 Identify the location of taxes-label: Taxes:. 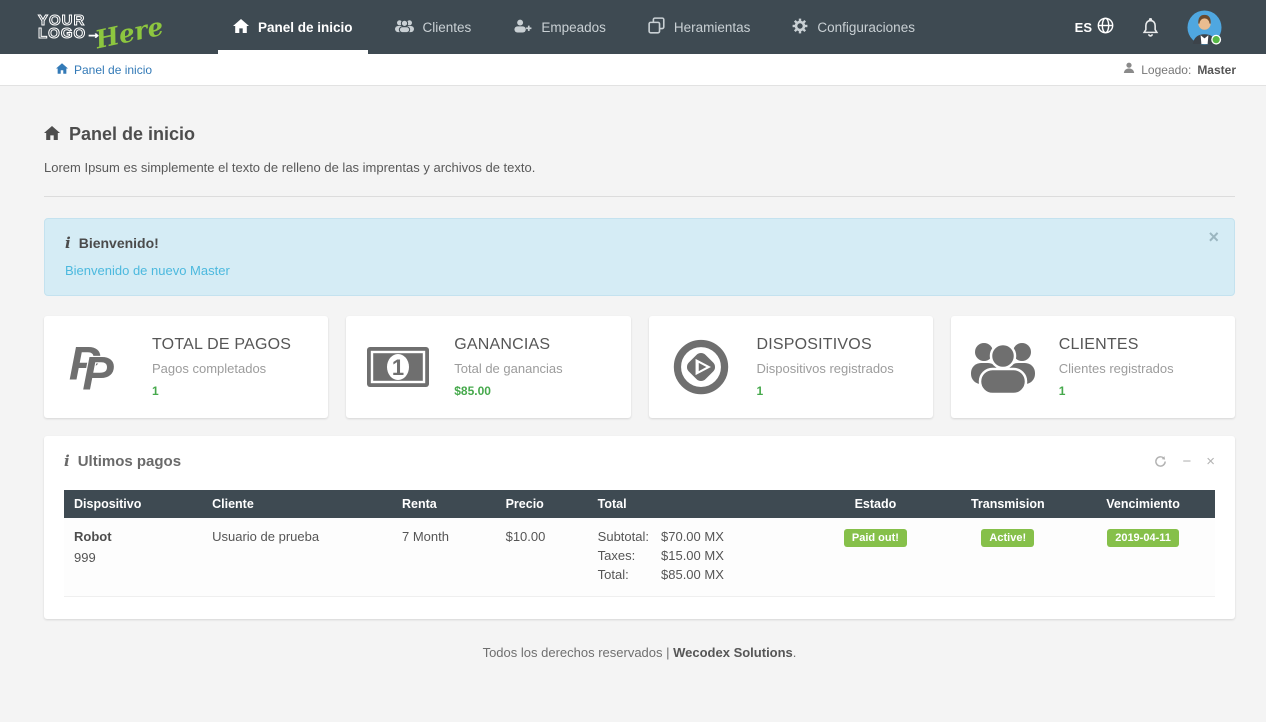
(616, 555).